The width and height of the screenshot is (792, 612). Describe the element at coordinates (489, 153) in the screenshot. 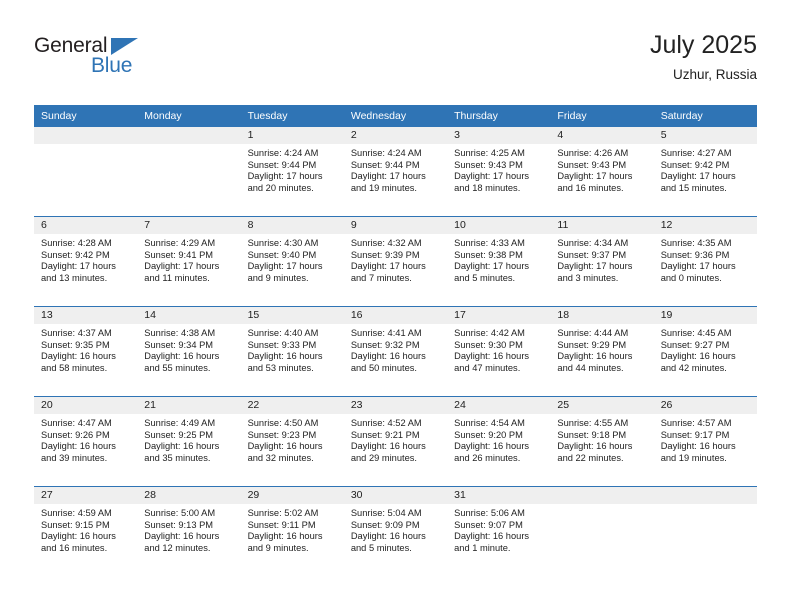

I see `sunrise-text: Sunrise: 4:25 AM` at that location.